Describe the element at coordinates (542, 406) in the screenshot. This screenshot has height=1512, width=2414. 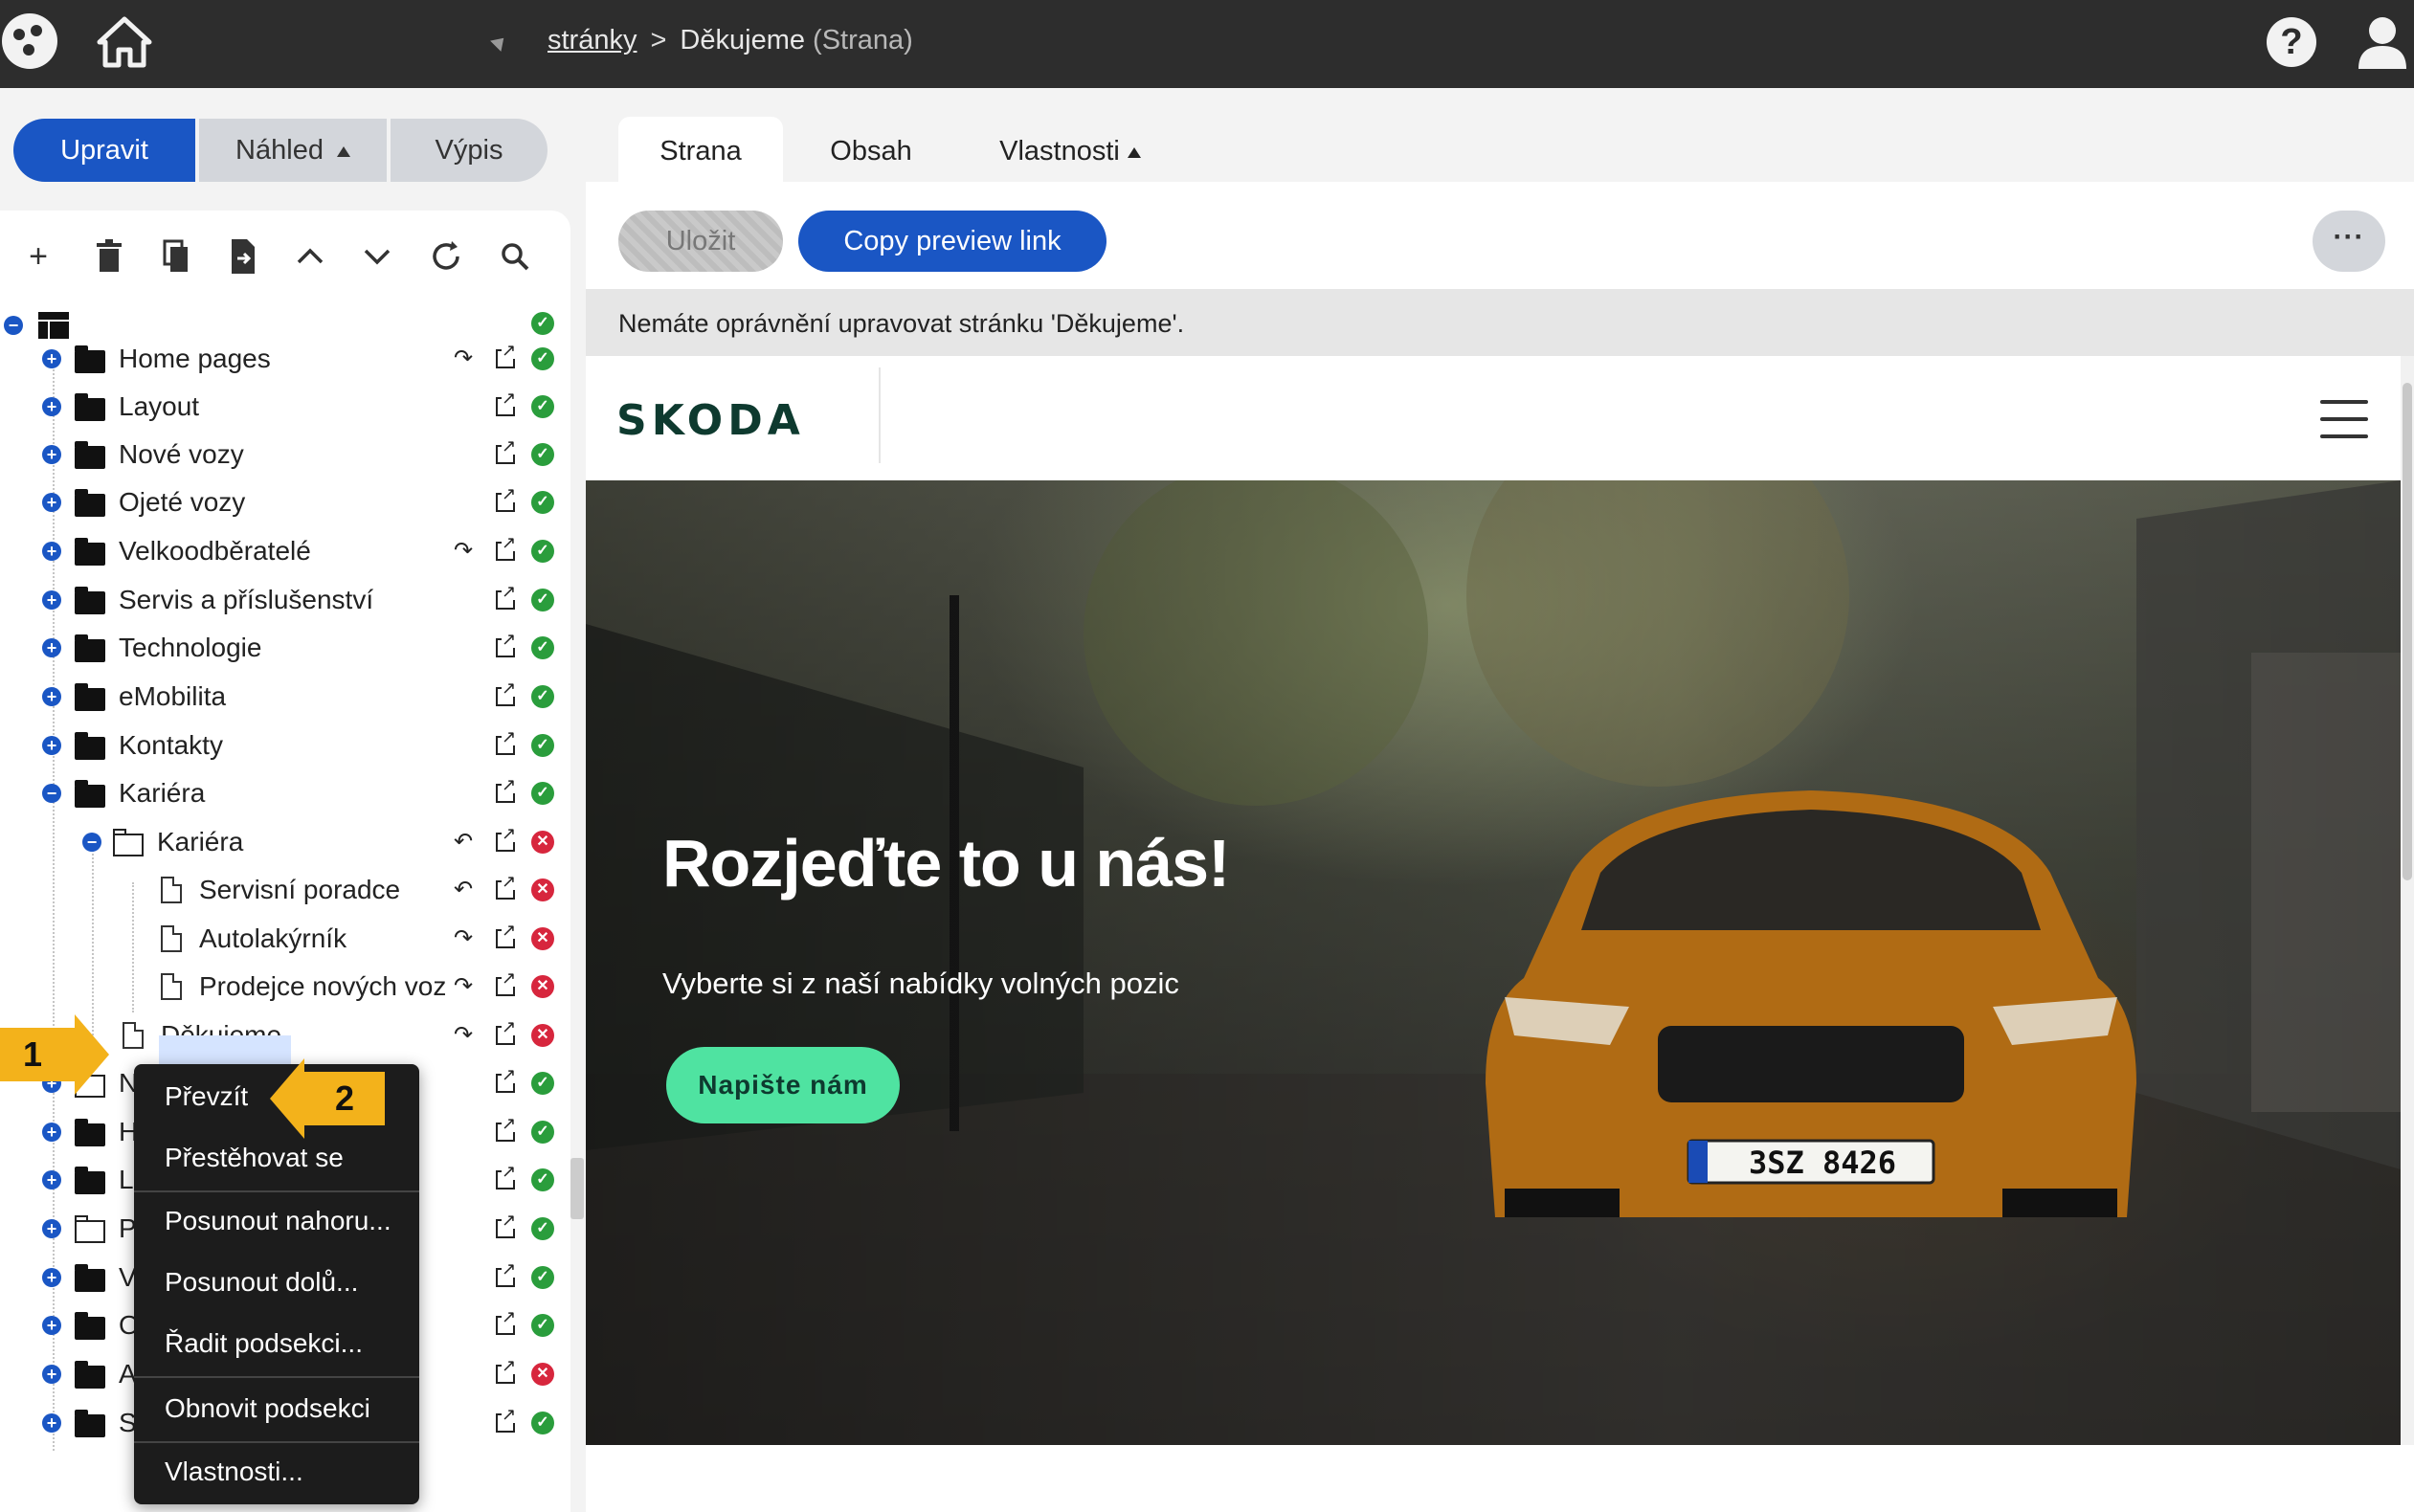
I see `status-ok-icon: ✓` at that location.